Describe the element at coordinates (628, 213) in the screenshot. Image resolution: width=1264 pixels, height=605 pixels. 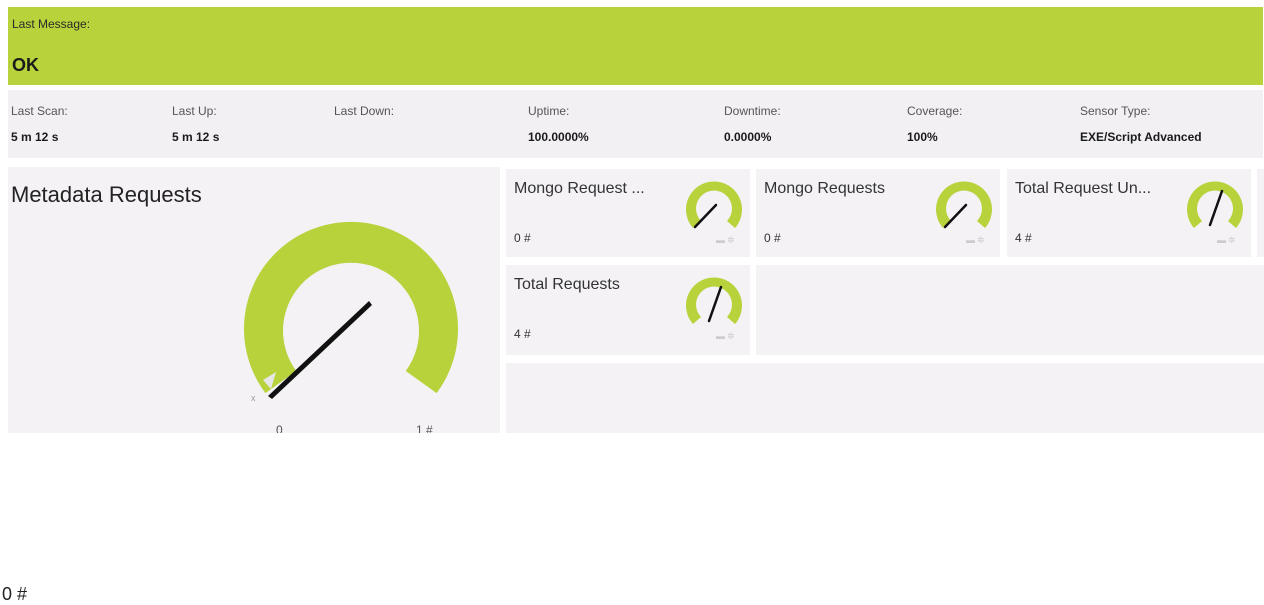
I see `channel-tile: Mongo Request ... 0 # ▬✲` at that location.